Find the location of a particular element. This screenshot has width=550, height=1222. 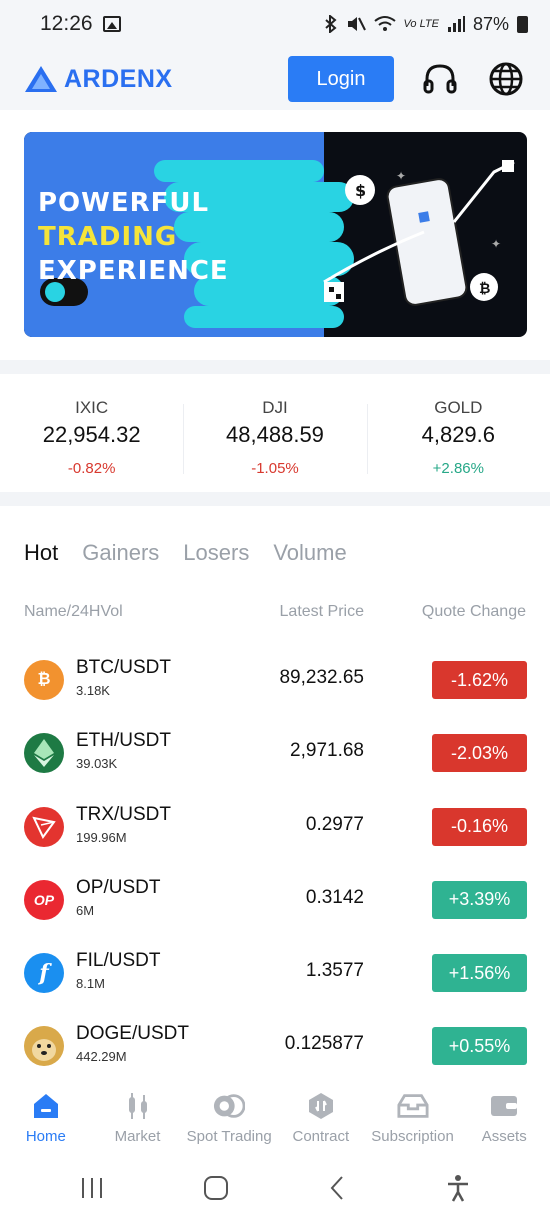

nav-contract: Contract is located at coordinates (321, 1117).